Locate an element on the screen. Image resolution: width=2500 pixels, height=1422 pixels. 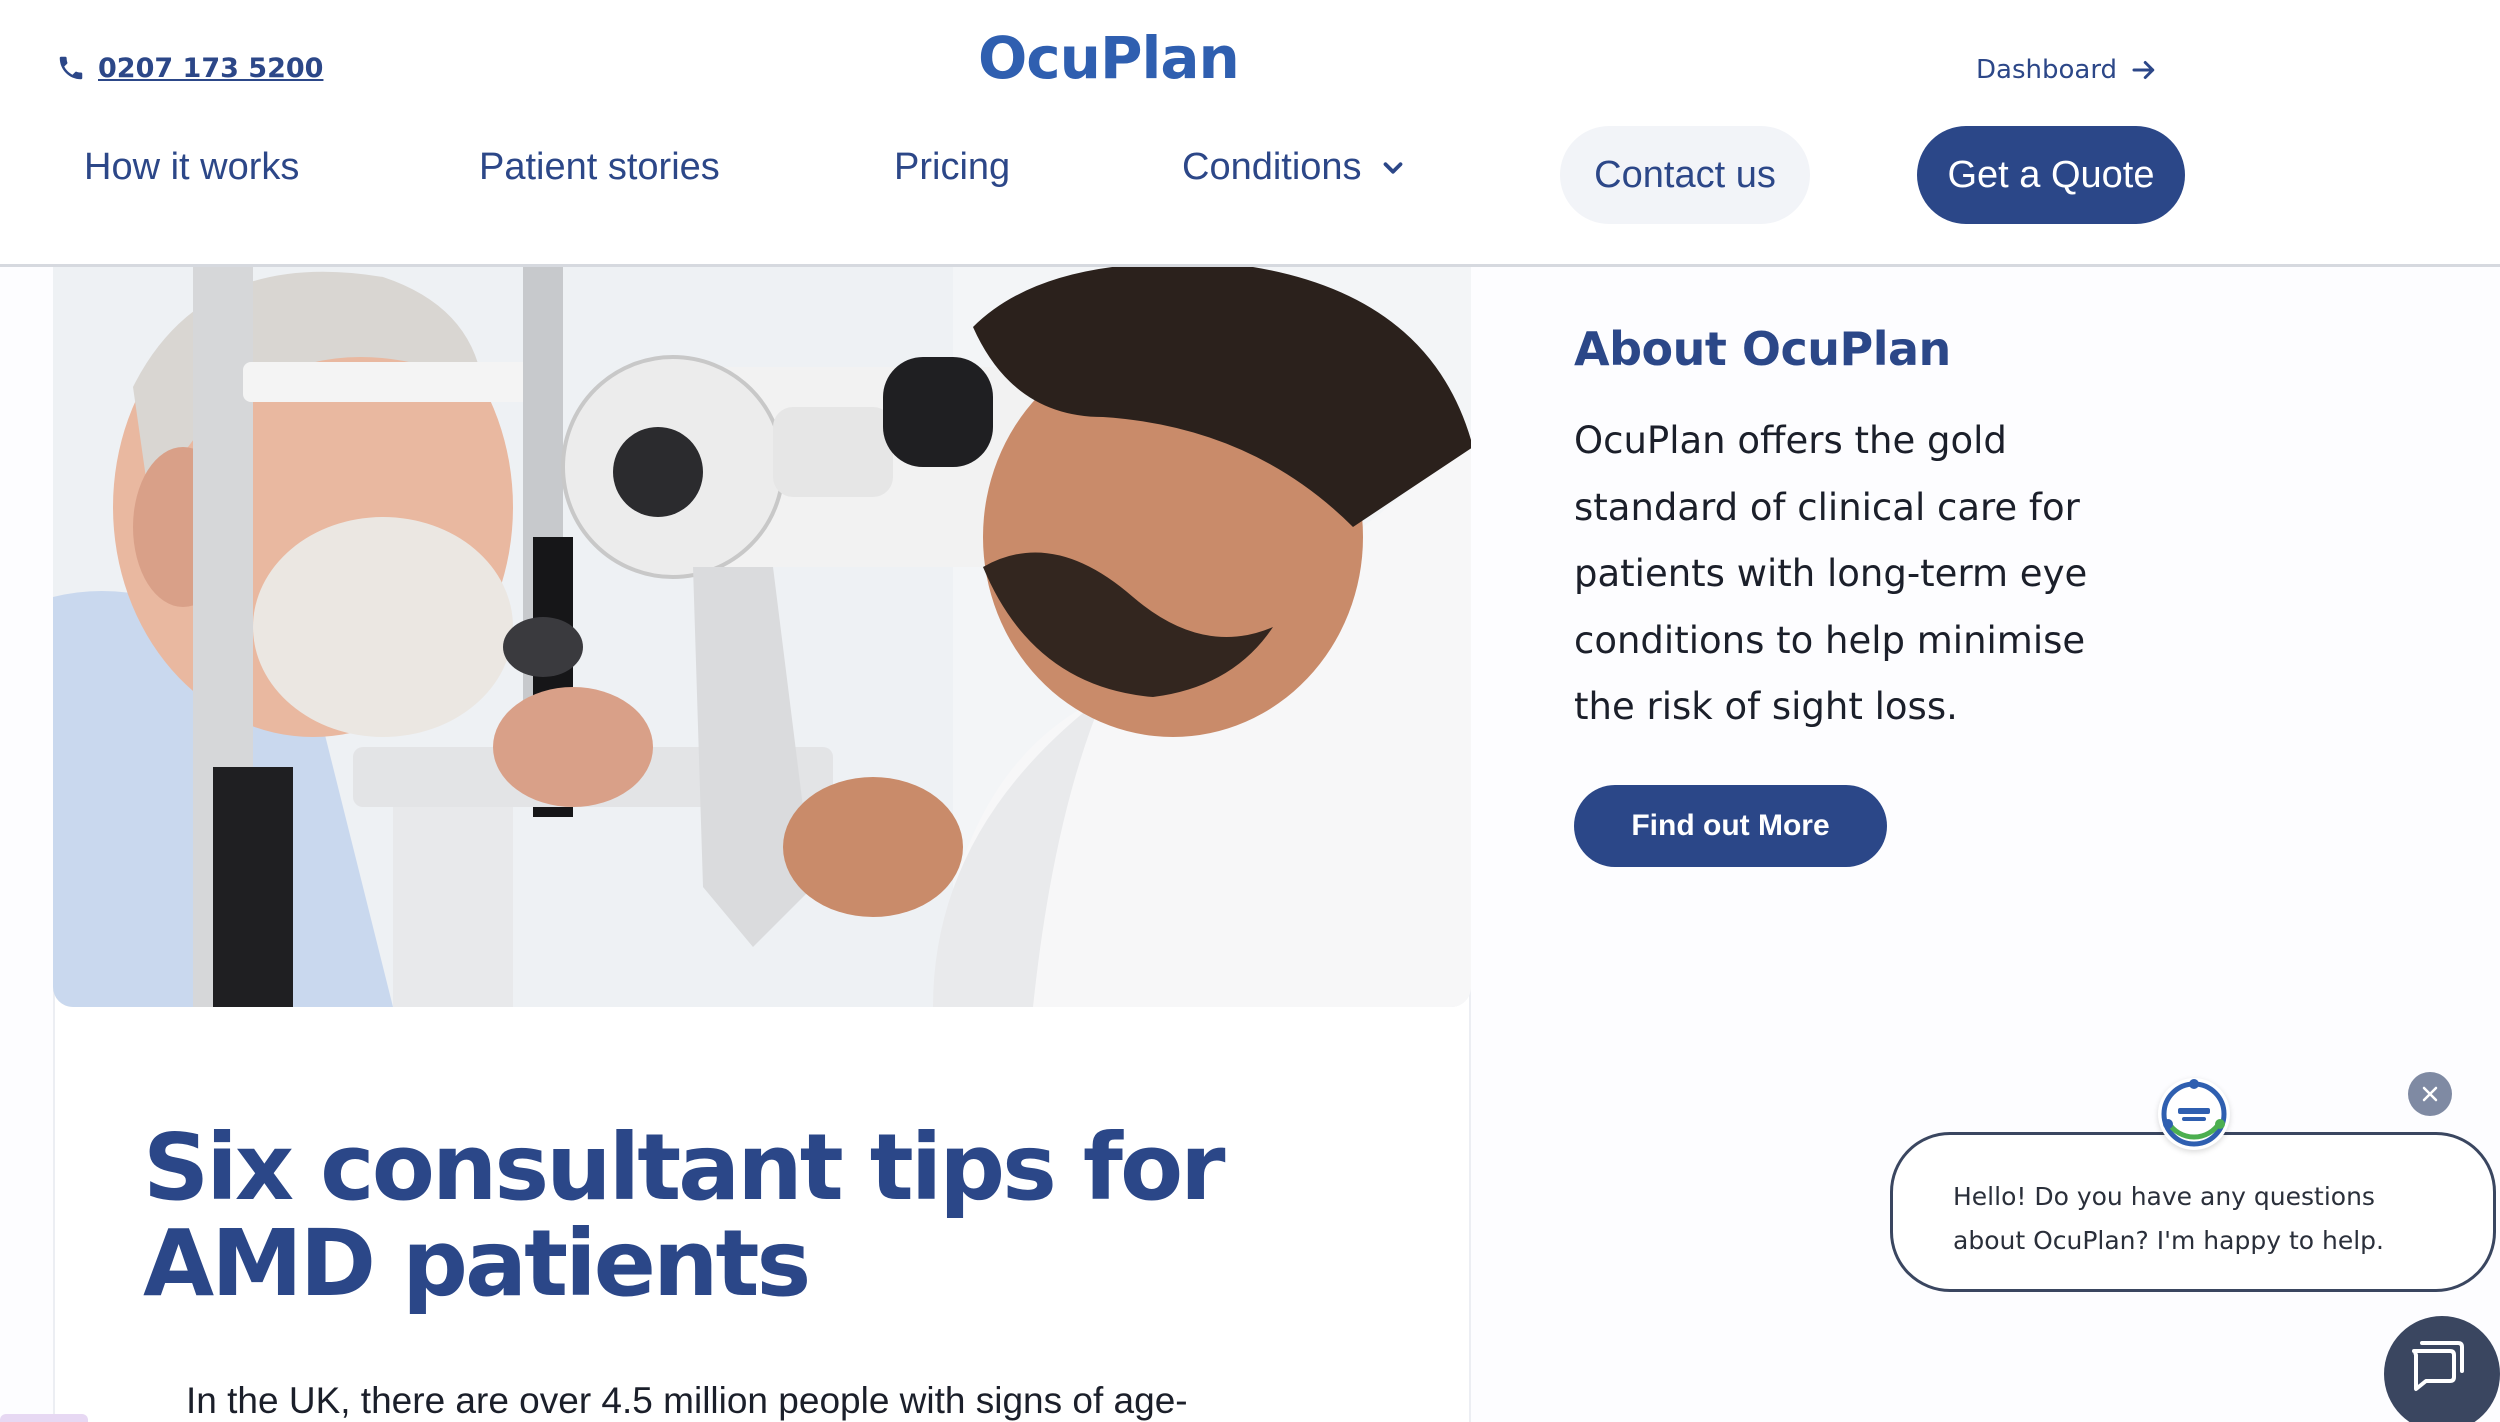
contact-us-button: Contact us is located at coordinates (1685, 175).